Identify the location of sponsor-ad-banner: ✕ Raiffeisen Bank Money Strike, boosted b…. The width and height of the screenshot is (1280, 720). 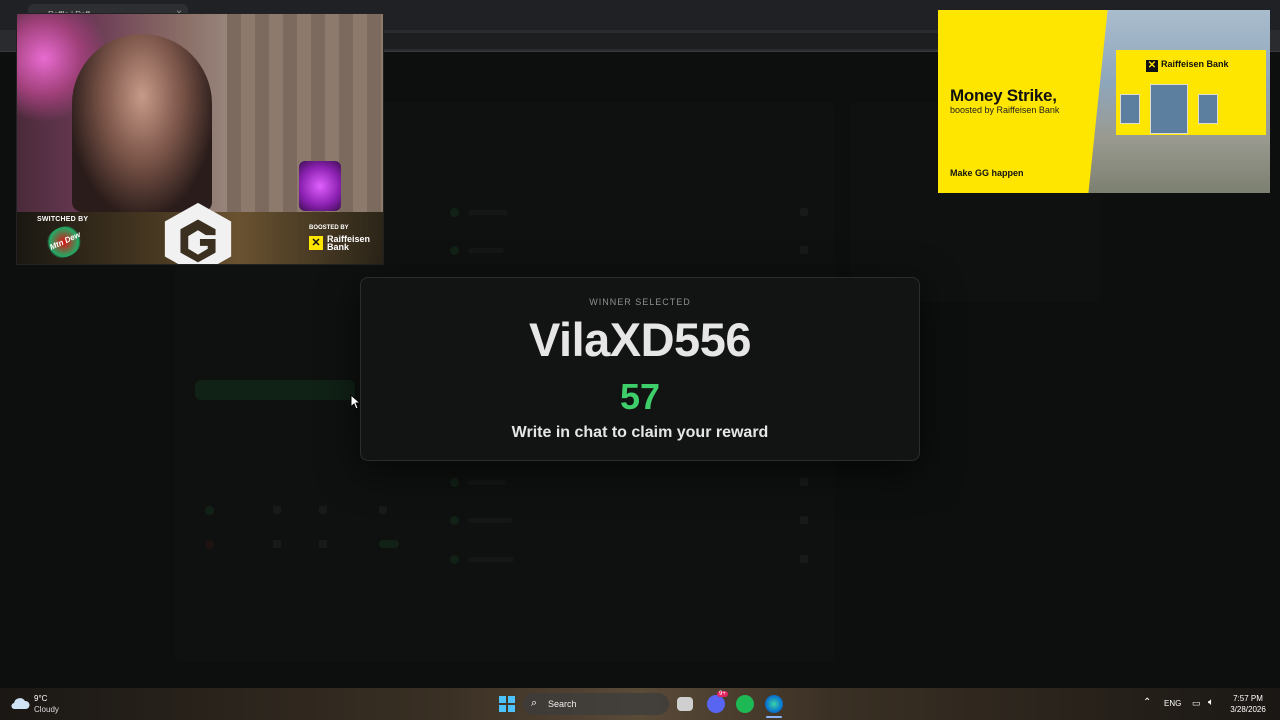
(1104, 101).